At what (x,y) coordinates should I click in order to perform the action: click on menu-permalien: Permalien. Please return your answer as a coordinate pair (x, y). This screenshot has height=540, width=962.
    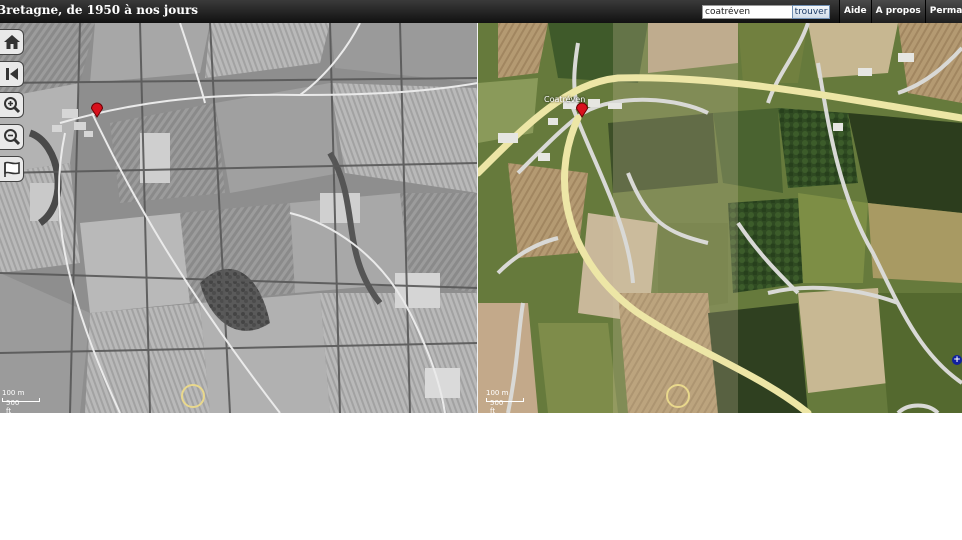
    Looking at the image, I should click on (943, 11).